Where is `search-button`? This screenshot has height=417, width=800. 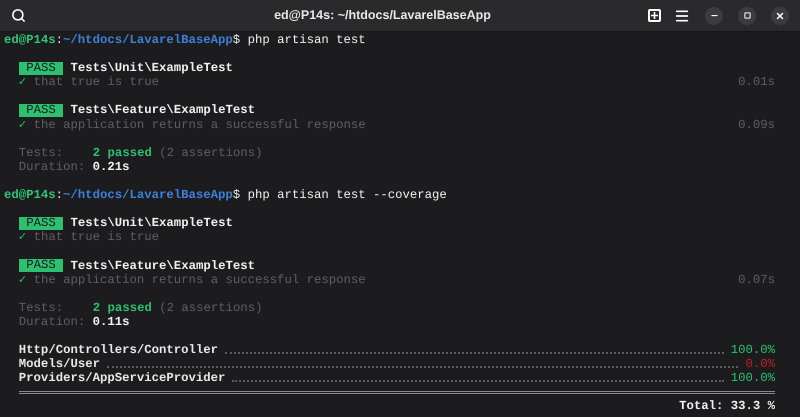 search-button is located at coordinates (18, 15).